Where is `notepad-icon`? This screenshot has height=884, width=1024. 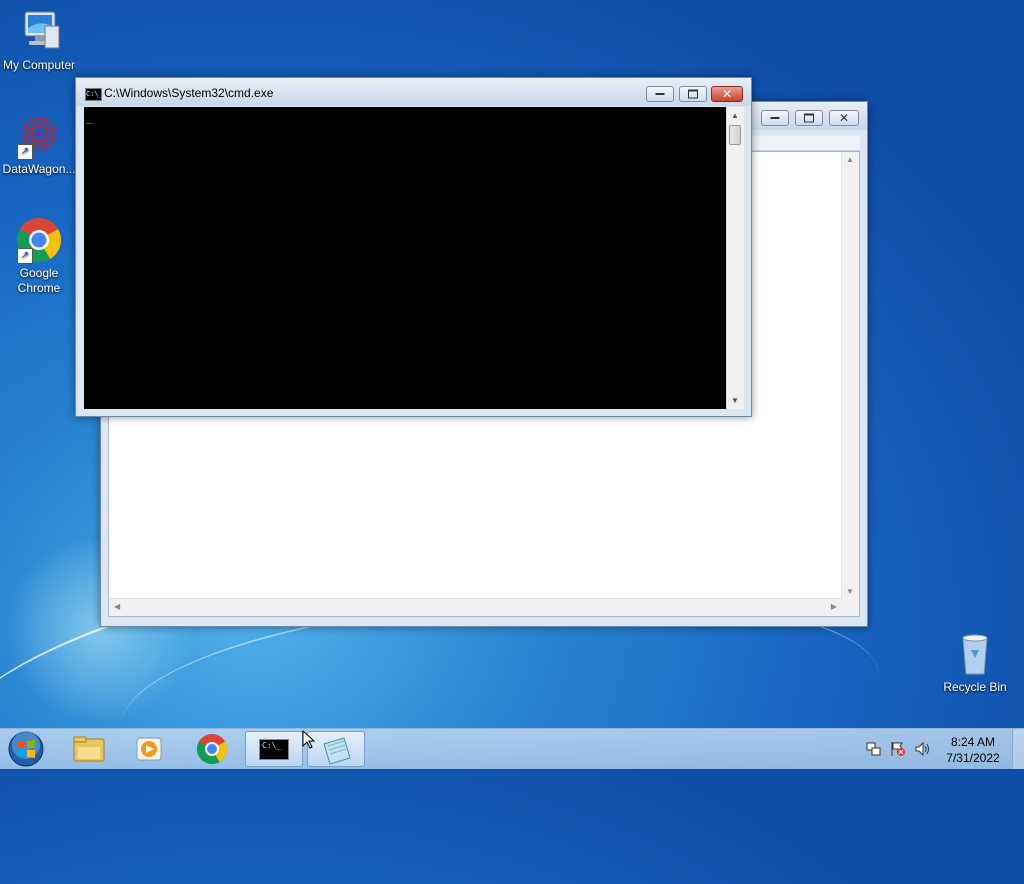
notepad-icon is located at coordinates (337, 751).